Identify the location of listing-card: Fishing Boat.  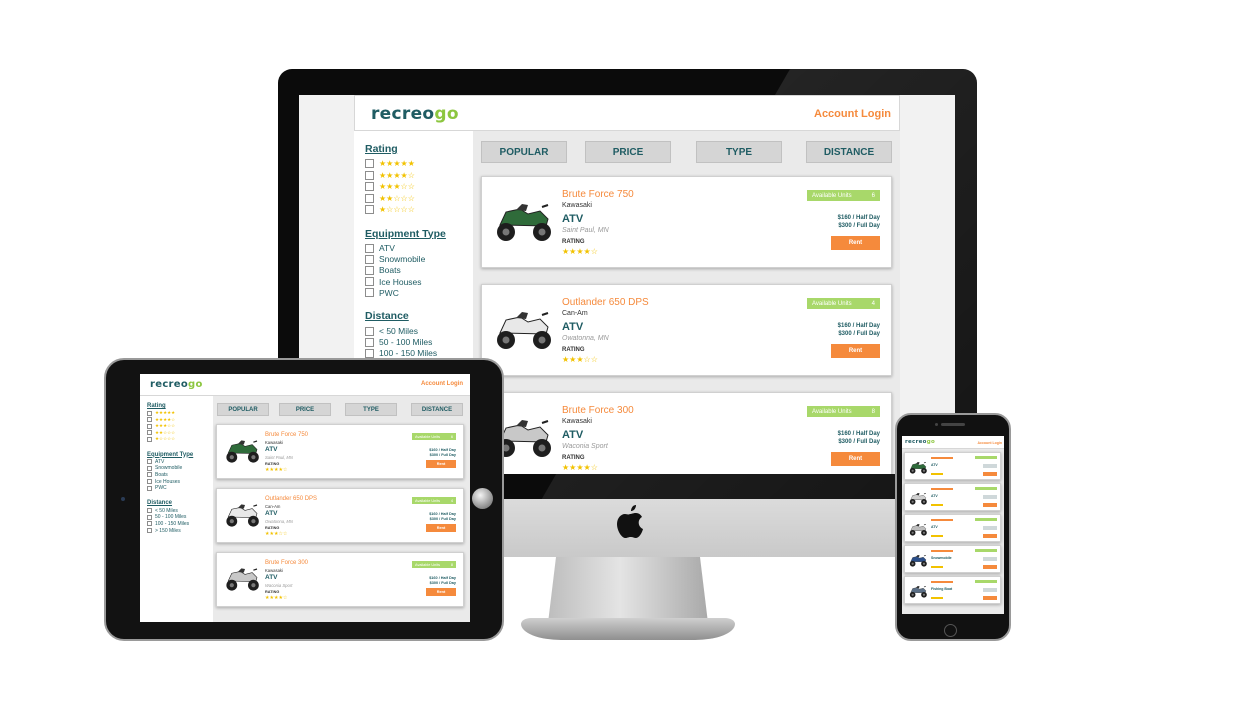
(952, 590).